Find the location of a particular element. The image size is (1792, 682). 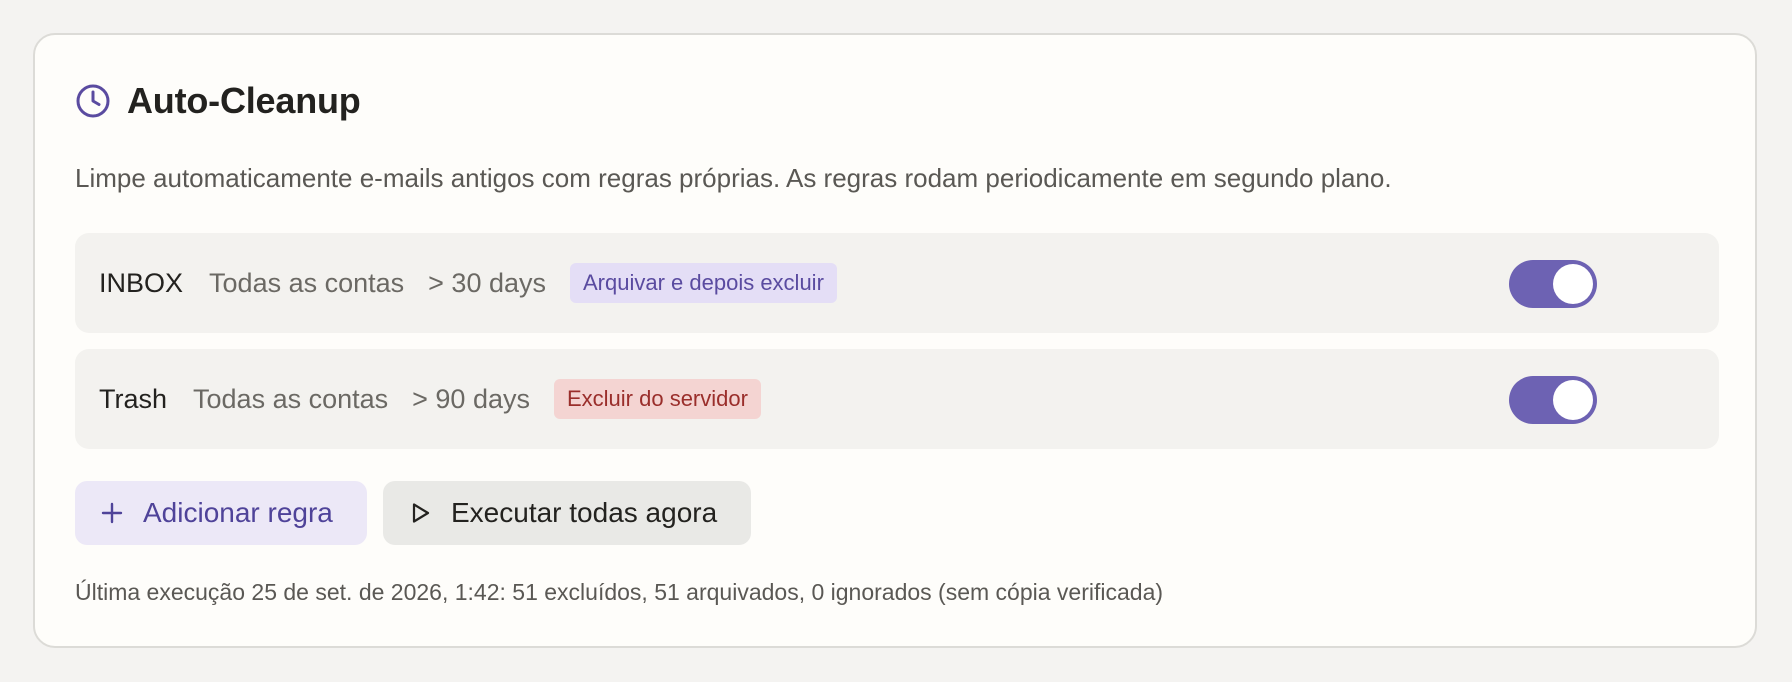

rule-age: > 30 days is located at coordinates (487, 282).